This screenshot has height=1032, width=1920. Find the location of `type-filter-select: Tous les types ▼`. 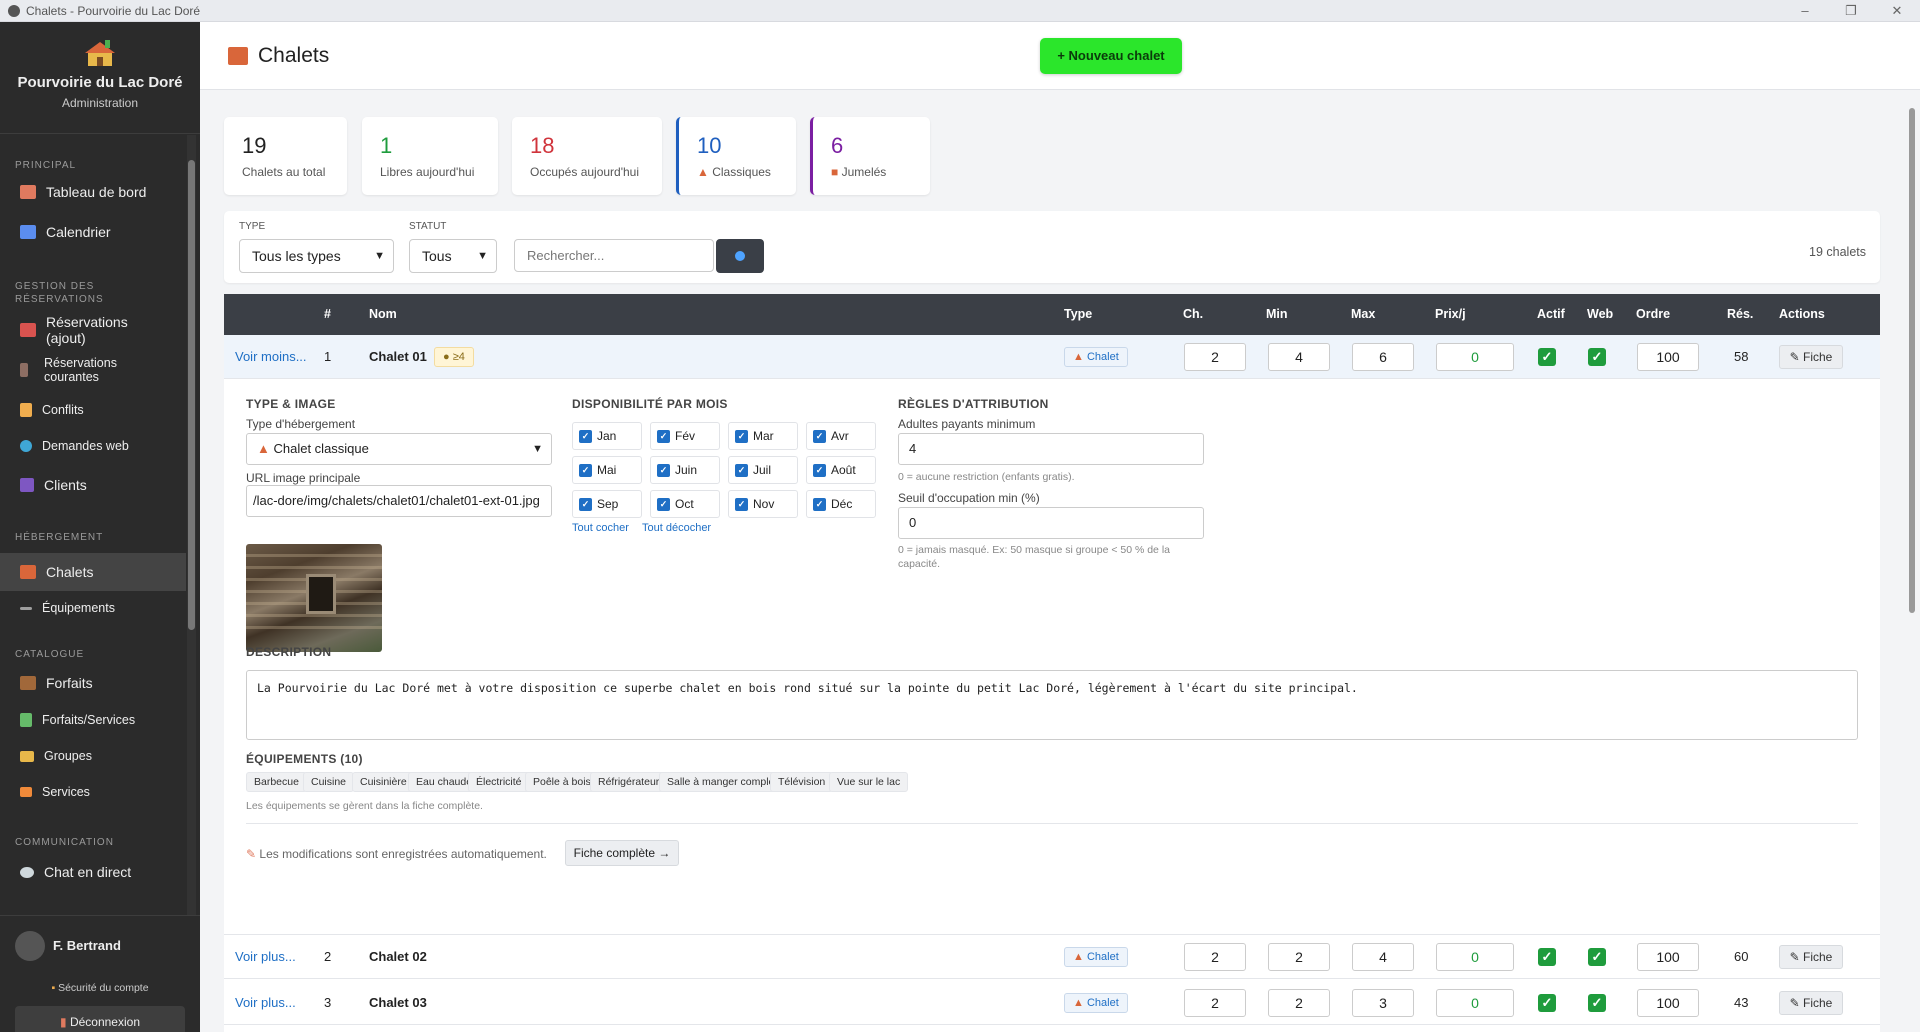

type-filter-select: Tous les types ▼ is located at coordinates (316, 256).